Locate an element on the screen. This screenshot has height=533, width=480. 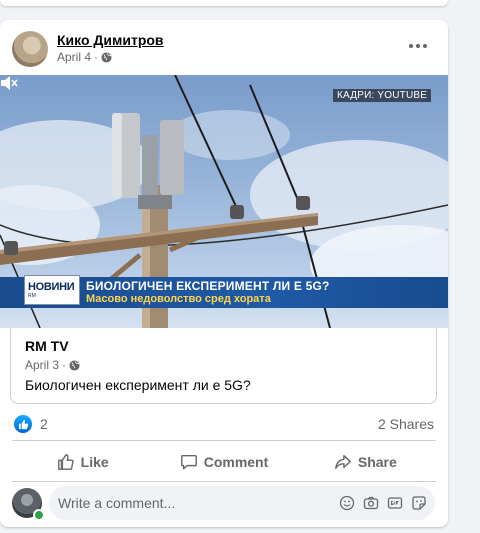
comment-icon is located at coordinates (188, 462).